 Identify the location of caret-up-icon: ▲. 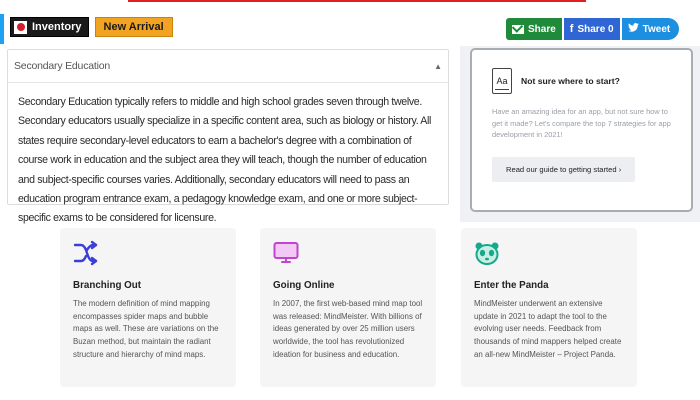
(438, 66).